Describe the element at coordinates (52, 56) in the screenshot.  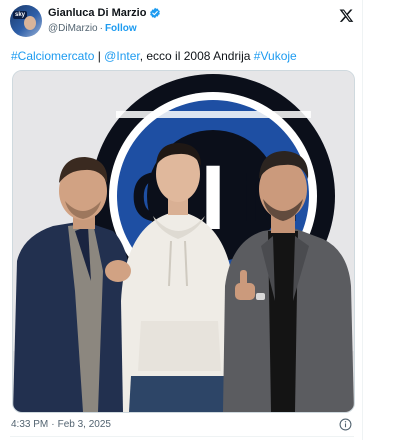
I see `hashtag-calciomercato: #Calciomercato` at that location.